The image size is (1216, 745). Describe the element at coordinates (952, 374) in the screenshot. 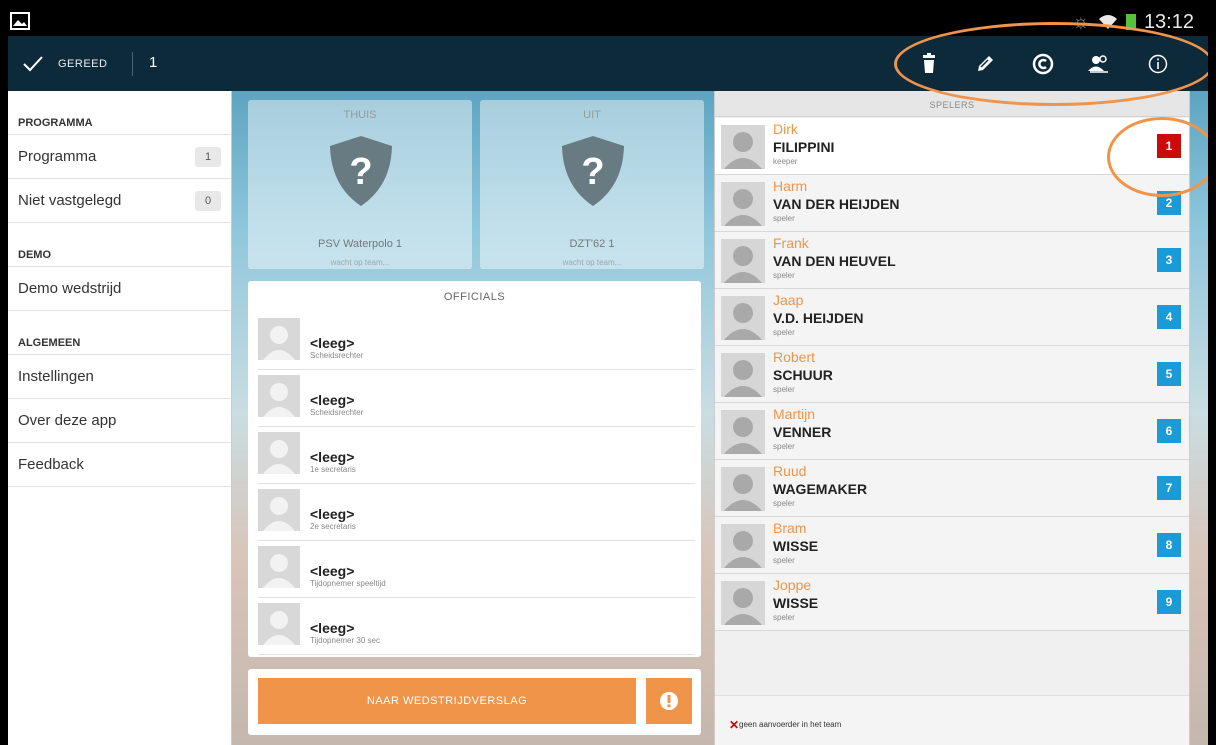

I see `player-row: Robert SCHUUR speler 5` at that location.